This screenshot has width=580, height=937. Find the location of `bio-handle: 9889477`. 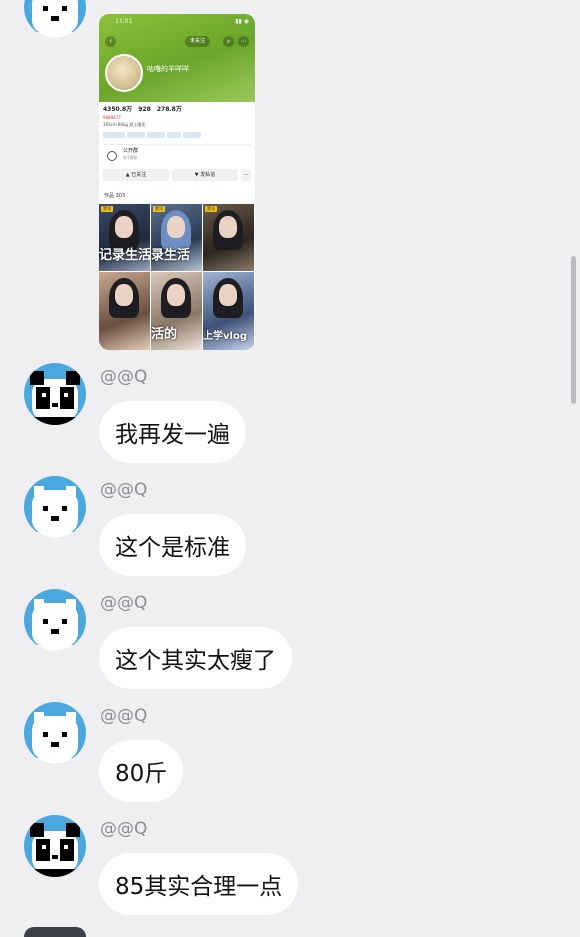

bio-handle: 9889477 is located at coordinates (112, 117).